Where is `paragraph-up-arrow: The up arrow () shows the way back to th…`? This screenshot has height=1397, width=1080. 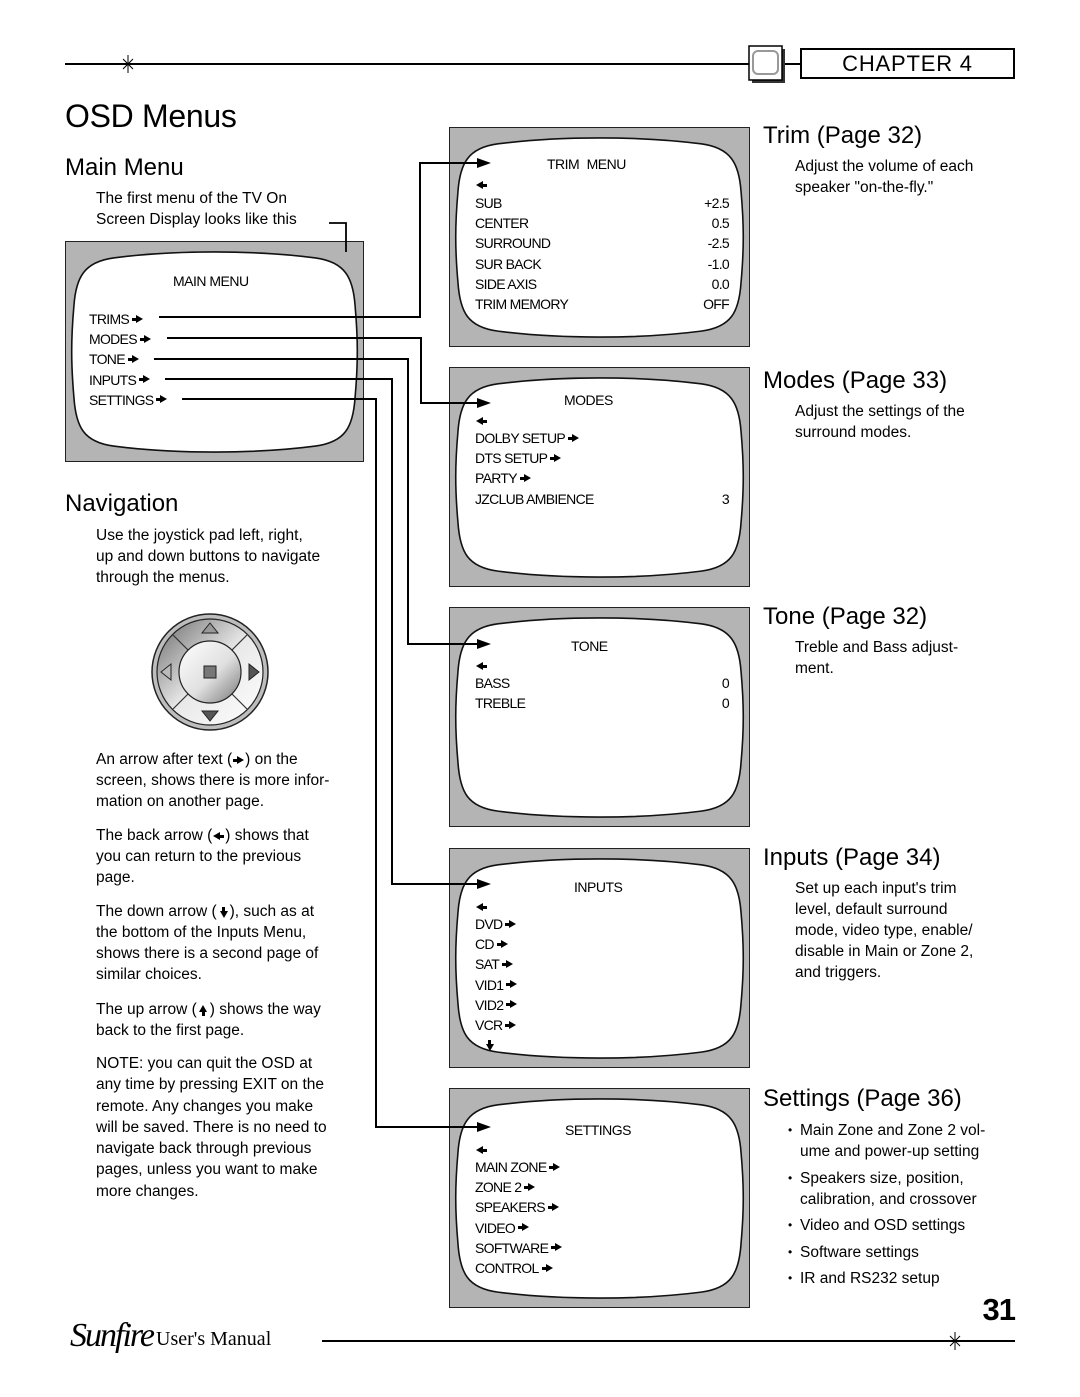
paragraph-up-arrow: The up arrow () shows the way back to th… is located at coordinates (208, 1020).